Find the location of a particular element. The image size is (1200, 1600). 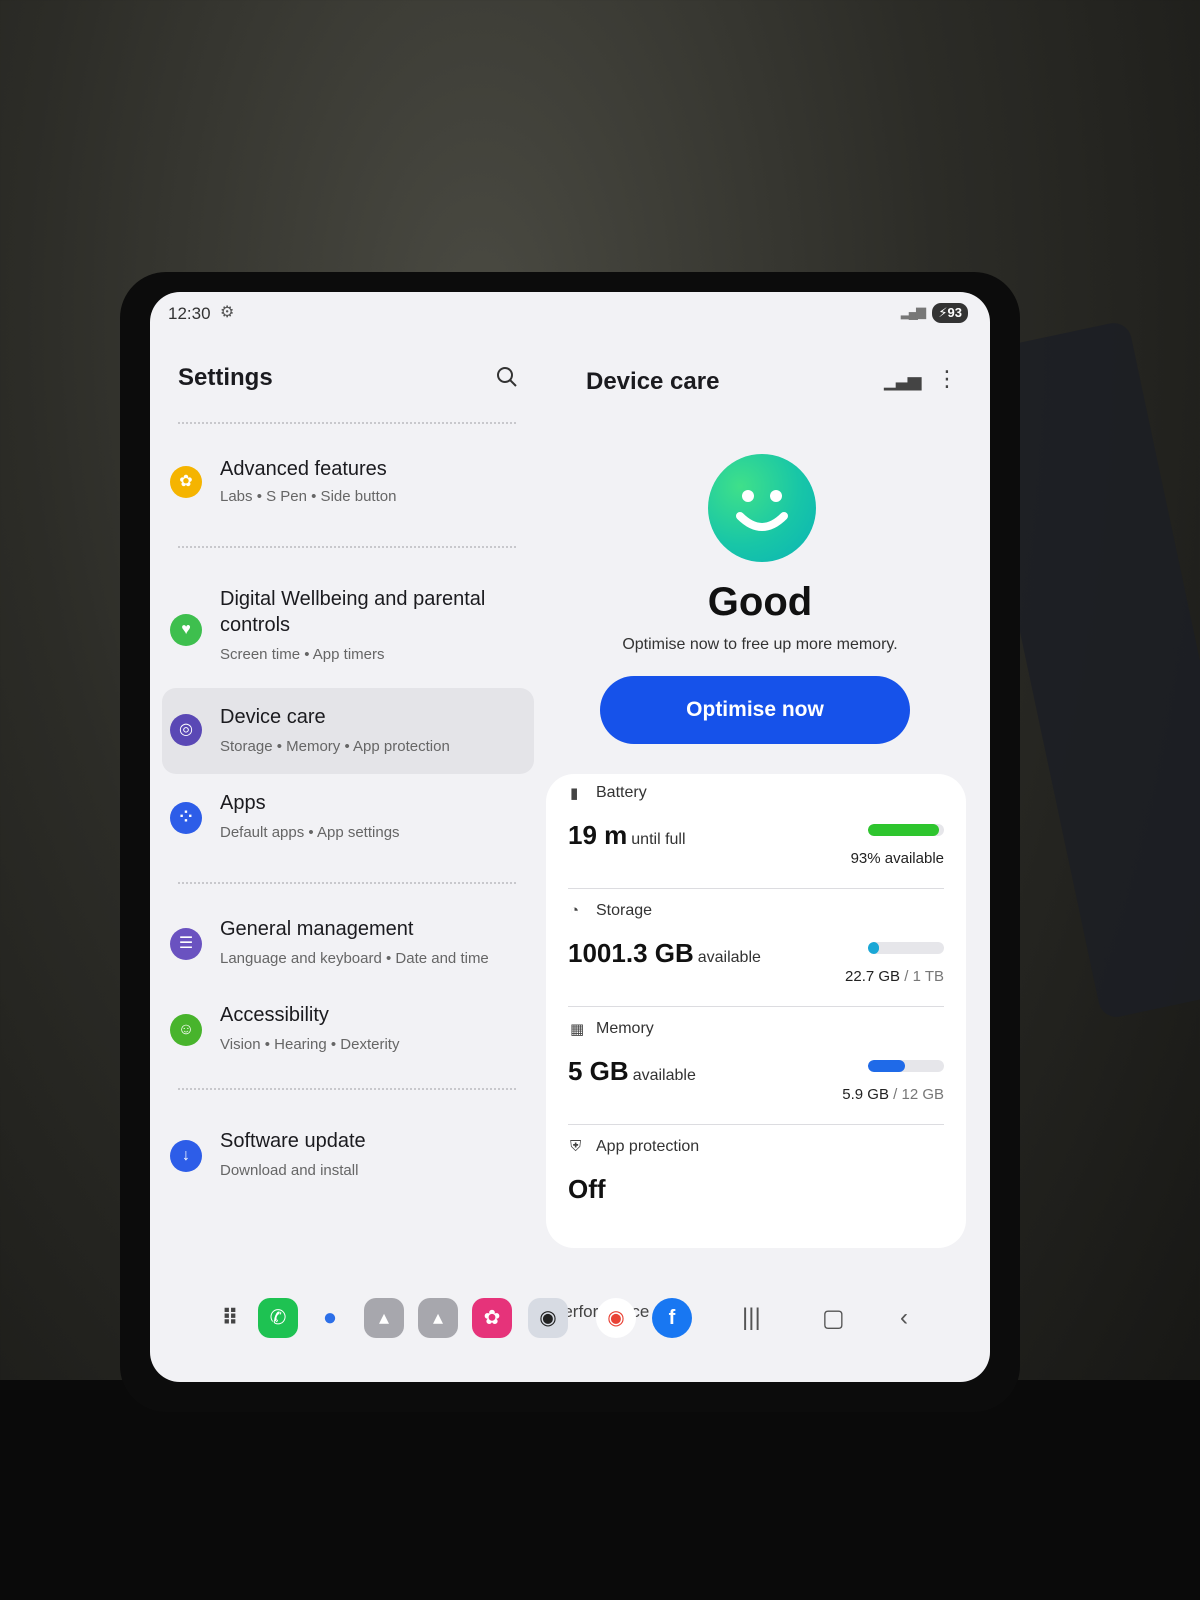

menu-item-subtitle: Language and keyboard • Date and time is located at coordinates (354, 958).